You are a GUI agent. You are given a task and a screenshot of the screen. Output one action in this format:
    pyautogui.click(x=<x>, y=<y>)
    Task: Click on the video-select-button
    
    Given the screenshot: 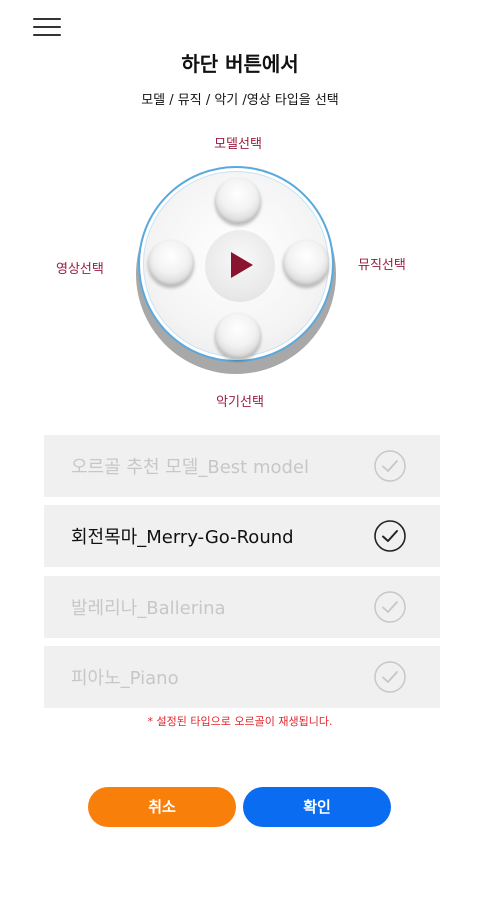 What is the action you would take?
    pyautogui.click(x=171, y=263)
    